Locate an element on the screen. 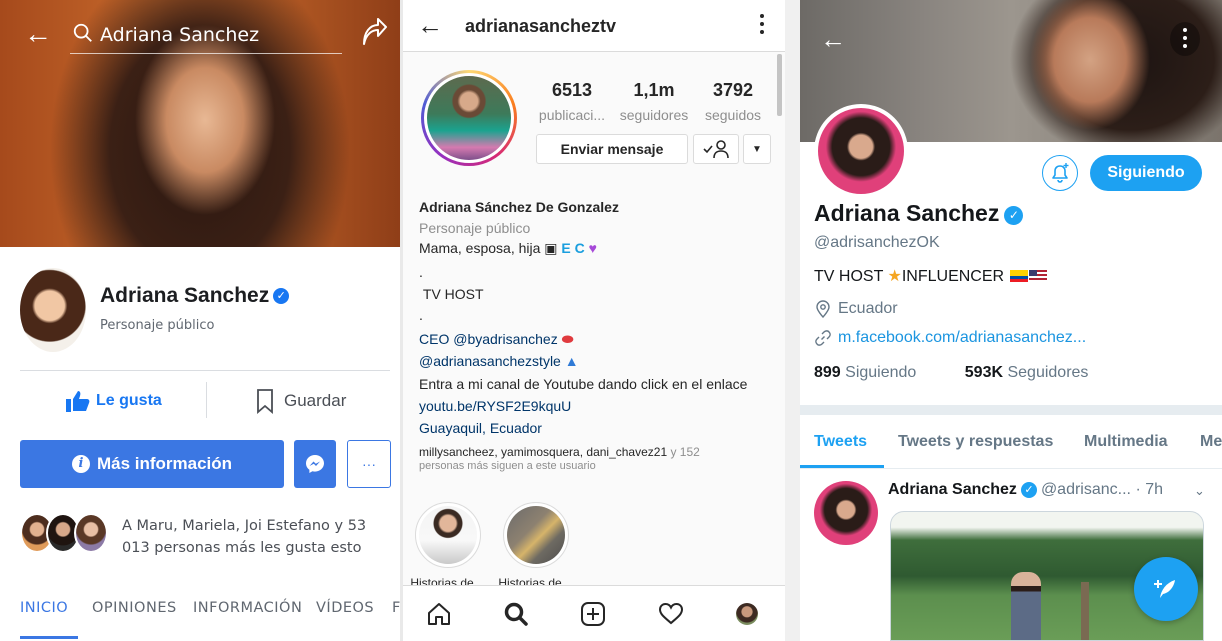 This screenshot has width=1222, height=641. dock-post is located at coordinates (1085, 611).